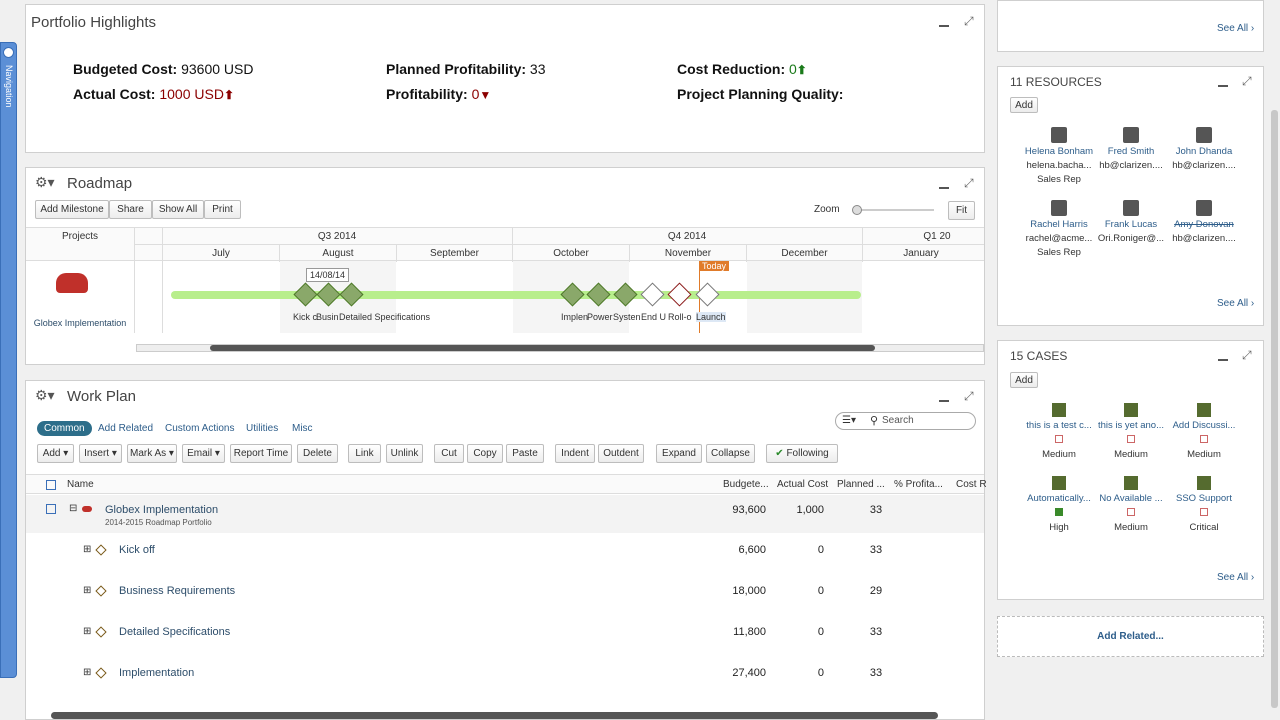 This screenshot has height=720, width=1280. I want to click on roadmap-scrollbar, so click(542, 348).